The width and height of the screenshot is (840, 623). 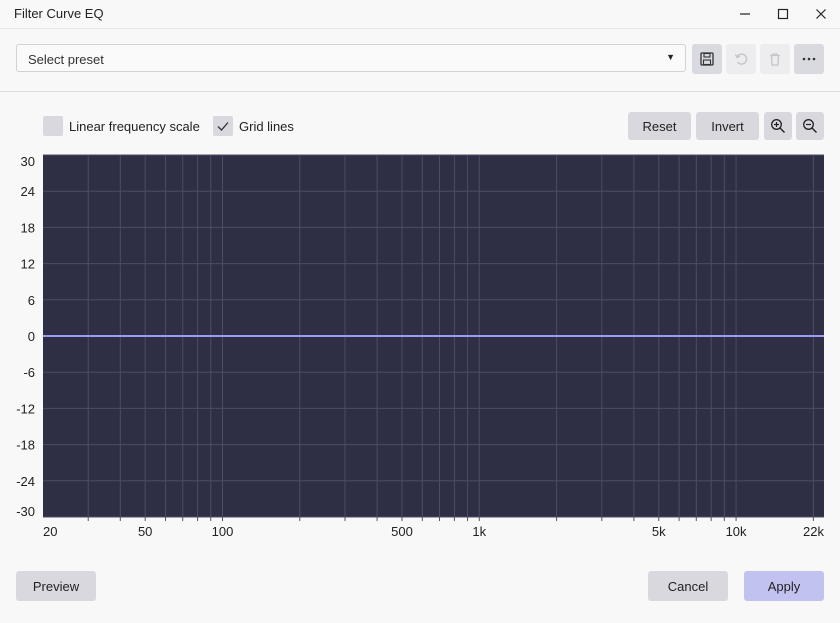 What do you see at coordinates (736, 531) in the screenshot?
I see `x-tick-label: 10k` at bounding box center [736, 531].